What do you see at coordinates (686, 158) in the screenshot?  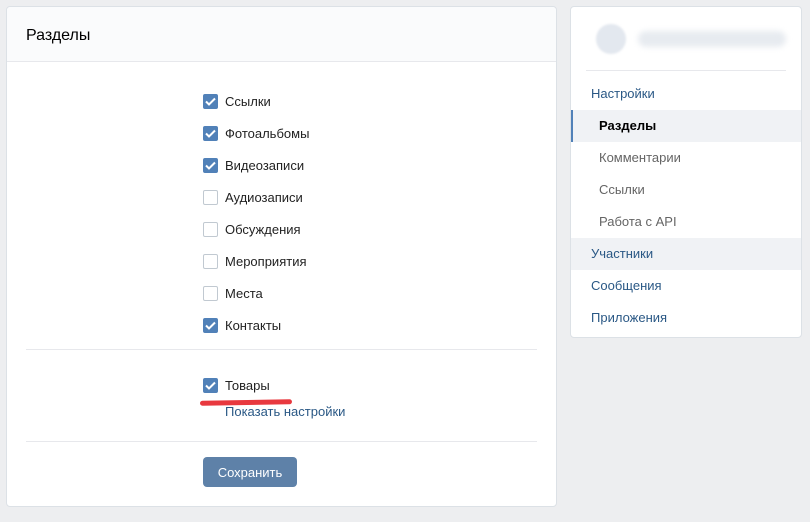 I see `sidebar-item-comments: Комментарии` at bounding box center [686, 158].